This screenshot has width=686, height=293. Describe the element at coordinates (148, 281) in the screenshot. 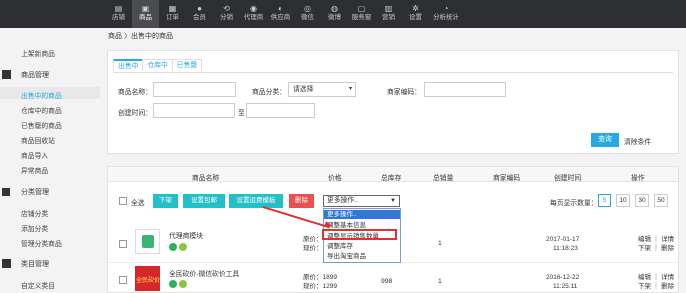

I see `thumbnail-text: 全民砍价` at that location.